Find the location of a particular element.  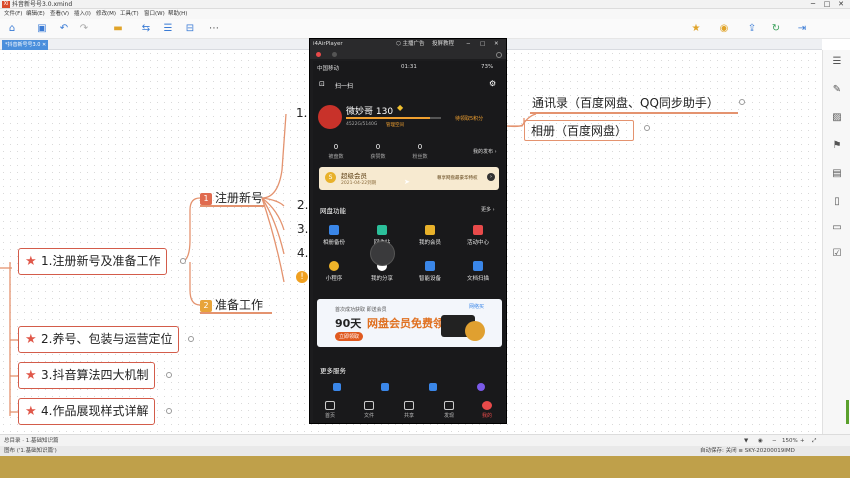

close-button: ✕ is located at coordinates (841, 4).